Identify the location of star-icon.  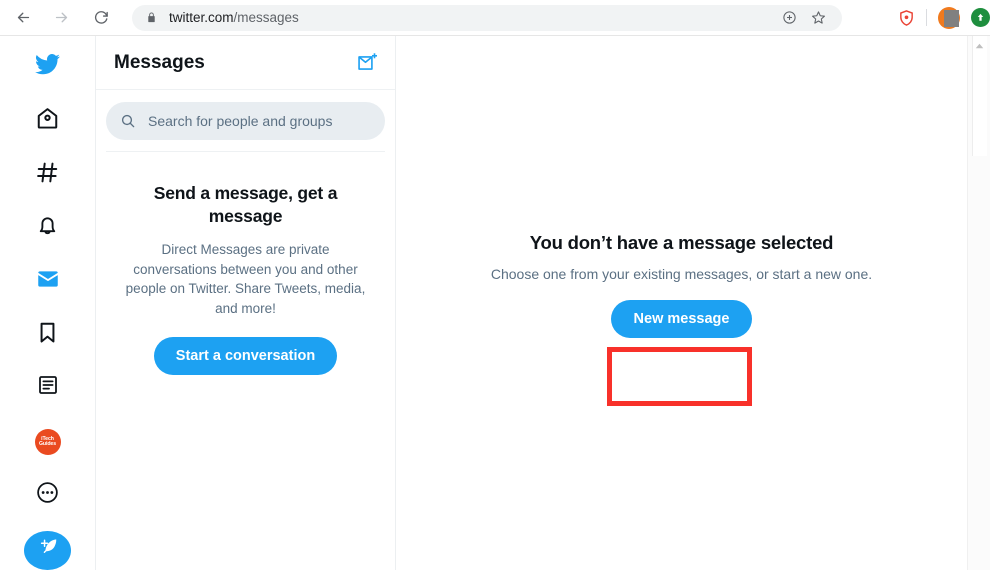
(818, 17).